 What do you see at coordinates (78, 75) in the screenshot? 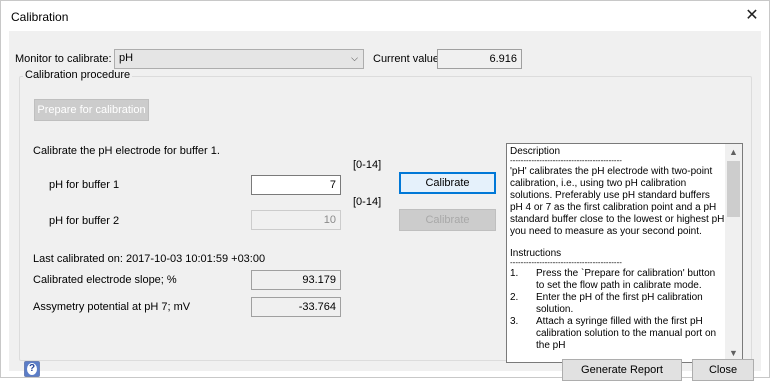
I see `group-title: Calibration procedure` at bounding box center [78, 75].